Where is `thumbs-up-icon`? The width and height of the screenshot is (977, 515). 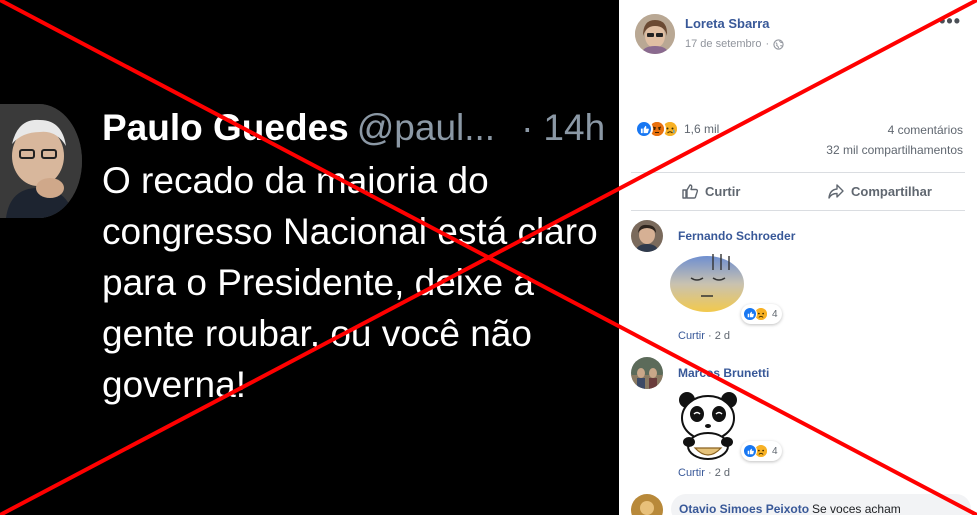 thumbs-up-icon is located at coordinates (690, 191).